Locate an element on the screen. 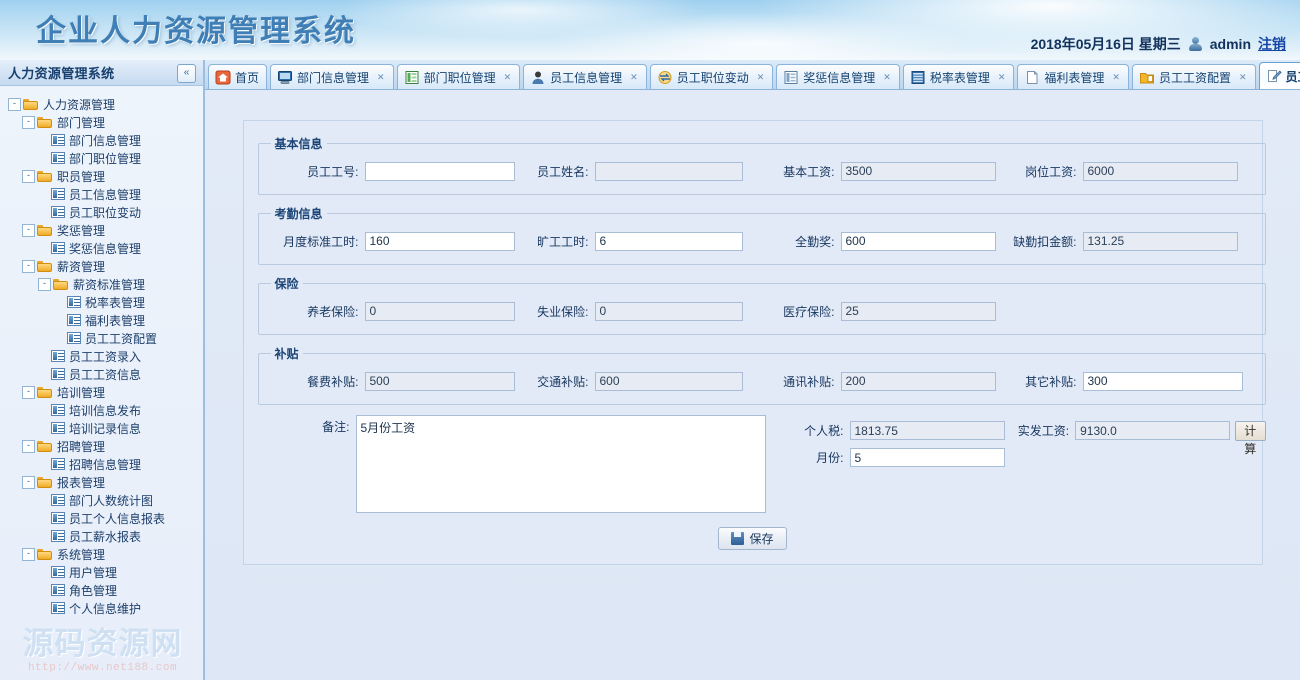  medical-insurance-input is located at coordinates (918, 311).